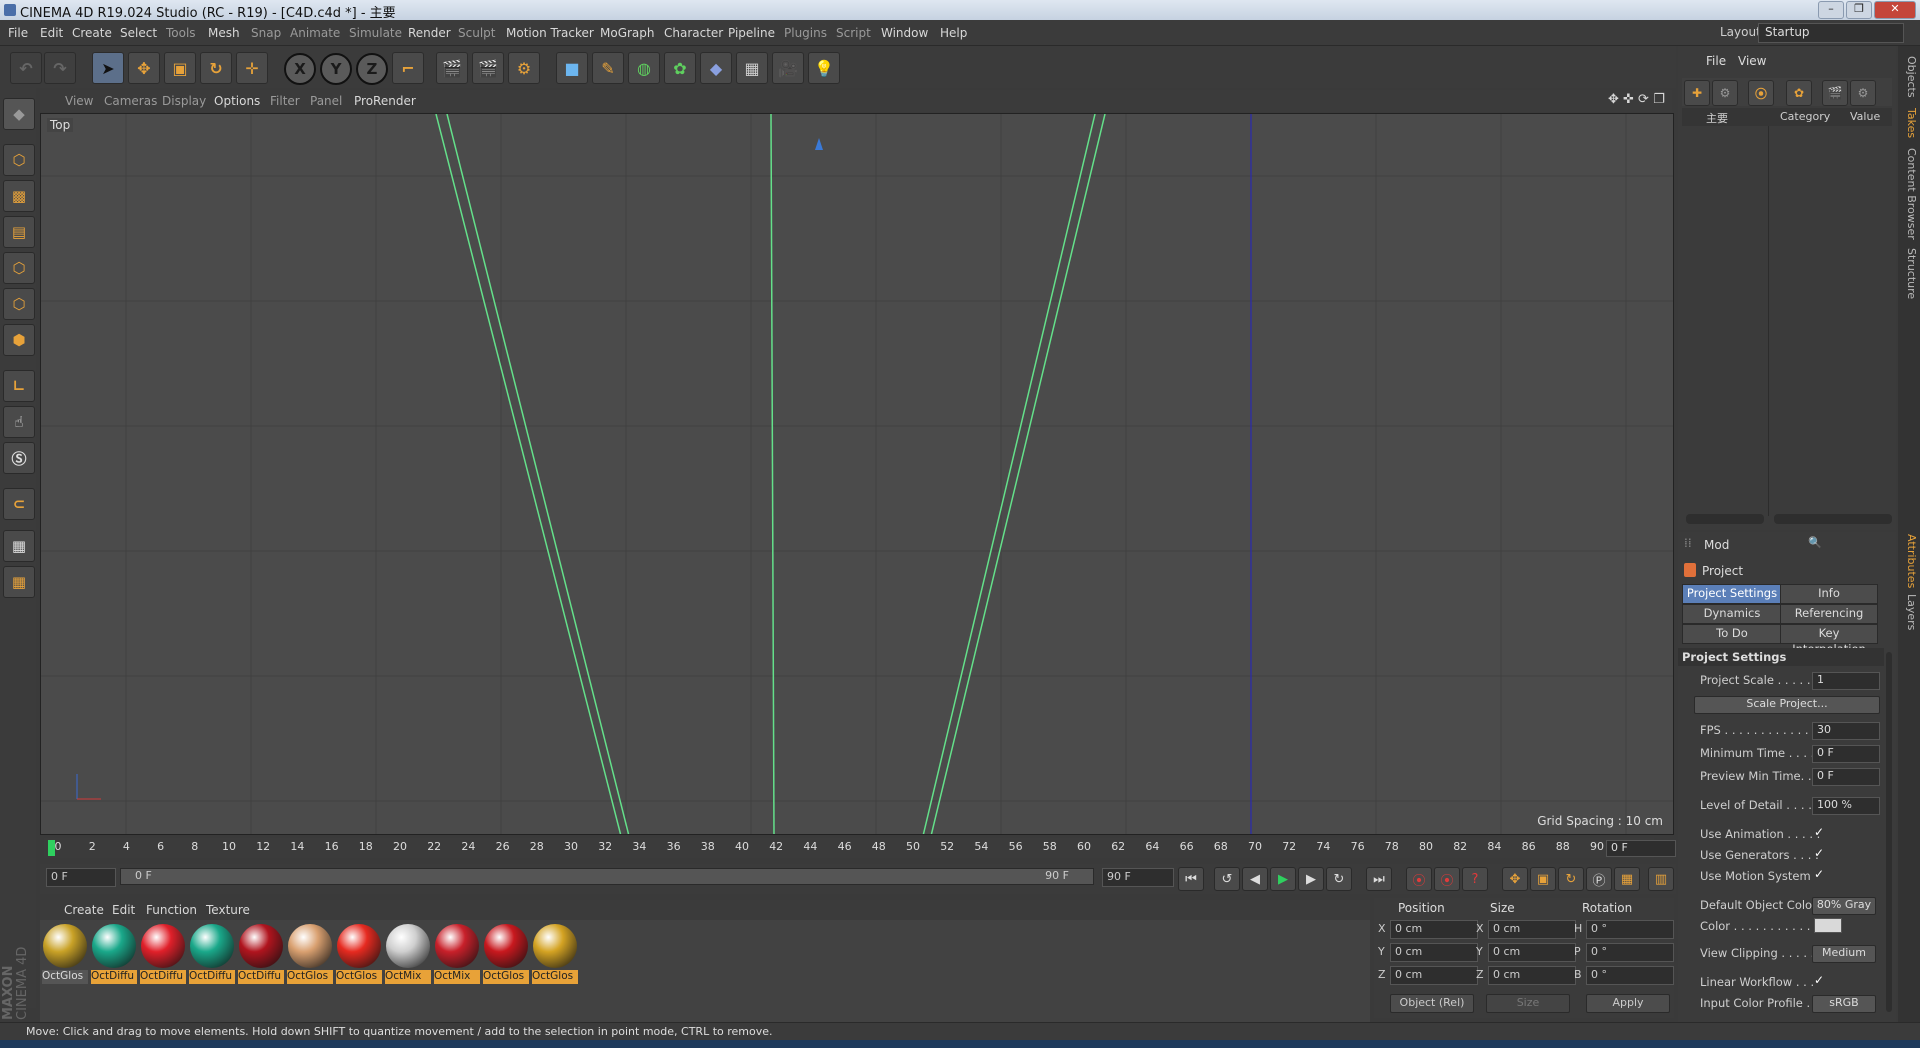 This screenshot has height=1048, width=1920. I want to click on timeline-end-field: 0 F, so click(1641, 848).